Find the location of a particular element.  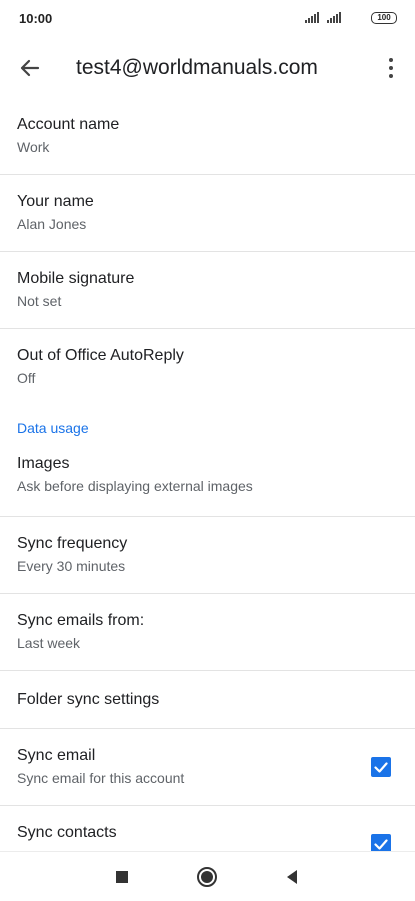

status-bar: 10:00 100 is located at coordinates (207, 19).